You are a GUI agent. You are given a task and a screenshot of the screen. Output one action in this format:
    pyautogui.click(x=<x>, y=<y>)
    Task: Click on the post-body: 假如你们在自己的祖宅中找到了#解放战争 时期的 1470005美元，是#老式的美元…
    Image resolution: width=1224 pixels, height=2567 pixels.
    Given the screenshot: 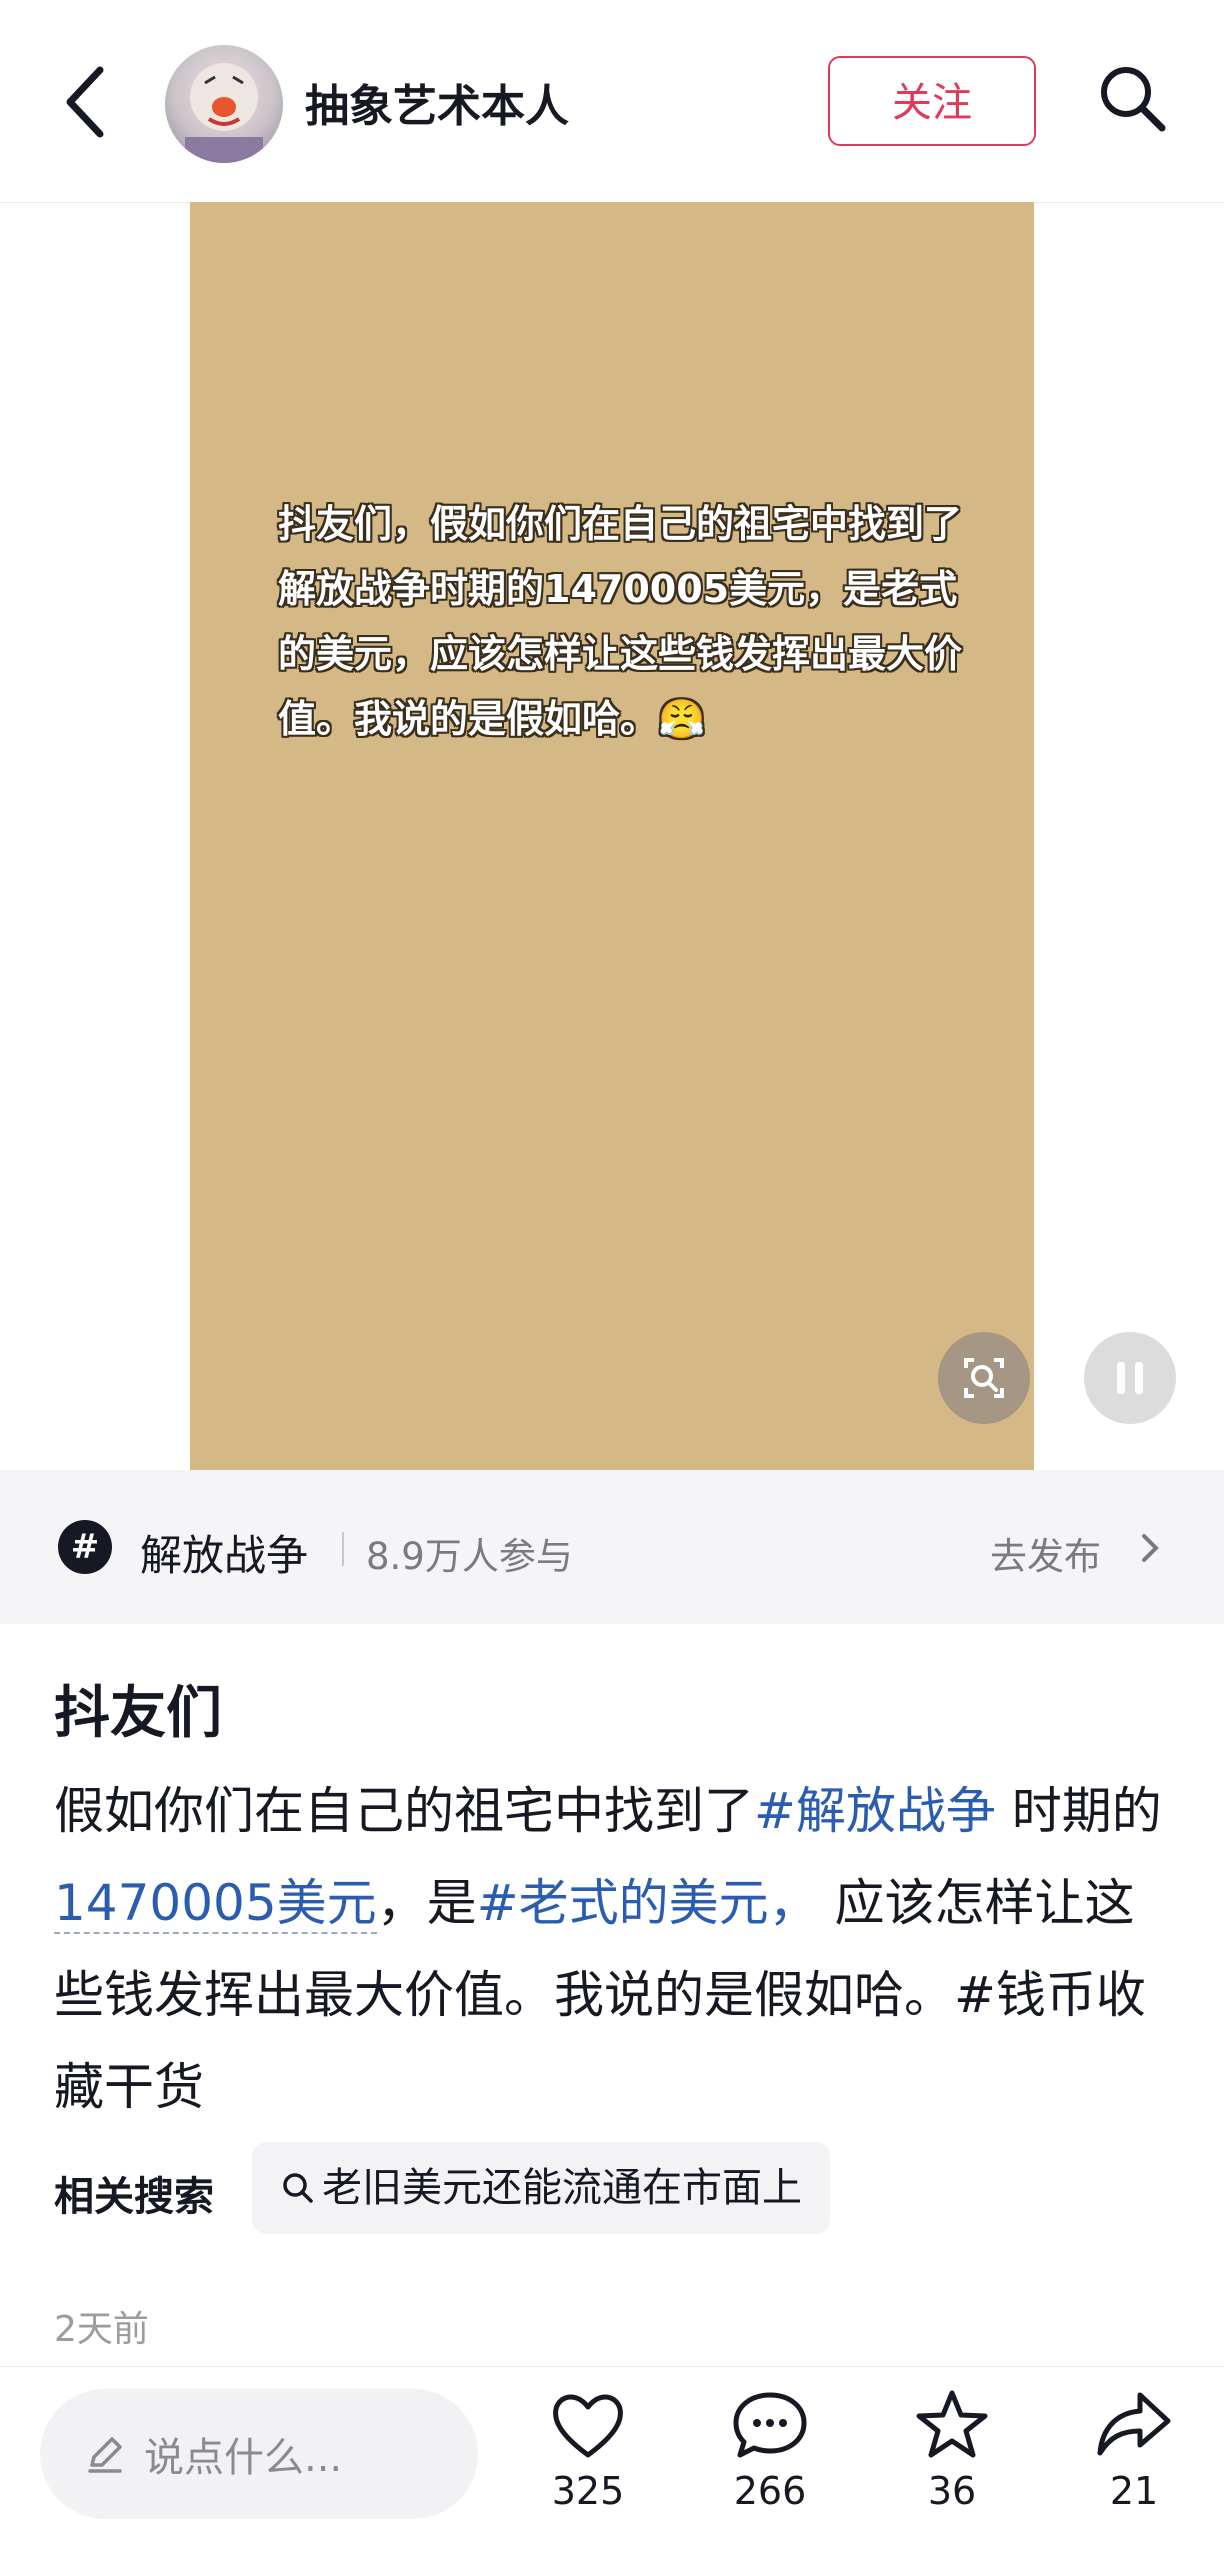 What is the action you would take?
    pyautogui.click(x=619, y=1949)
    